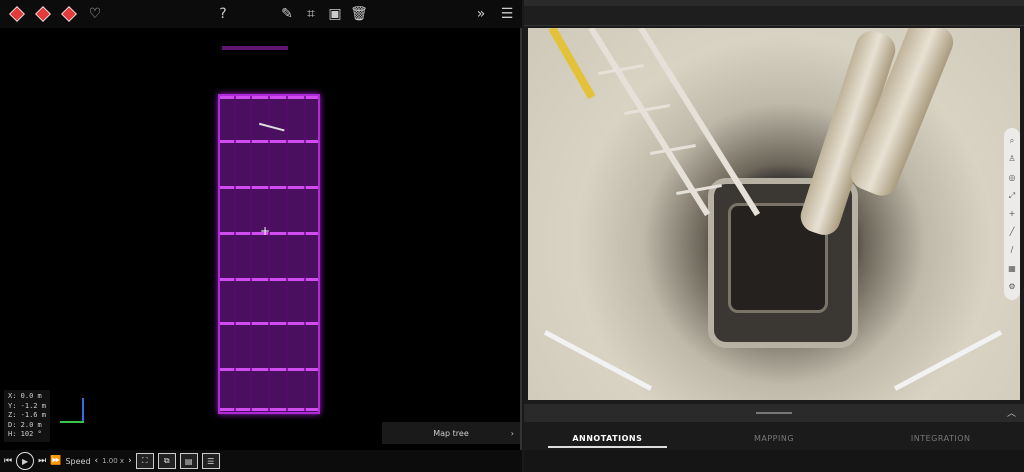  Describe the element at coordinates (265, 231) in the screenshot. I see `crosshair-icon: +` at that location.